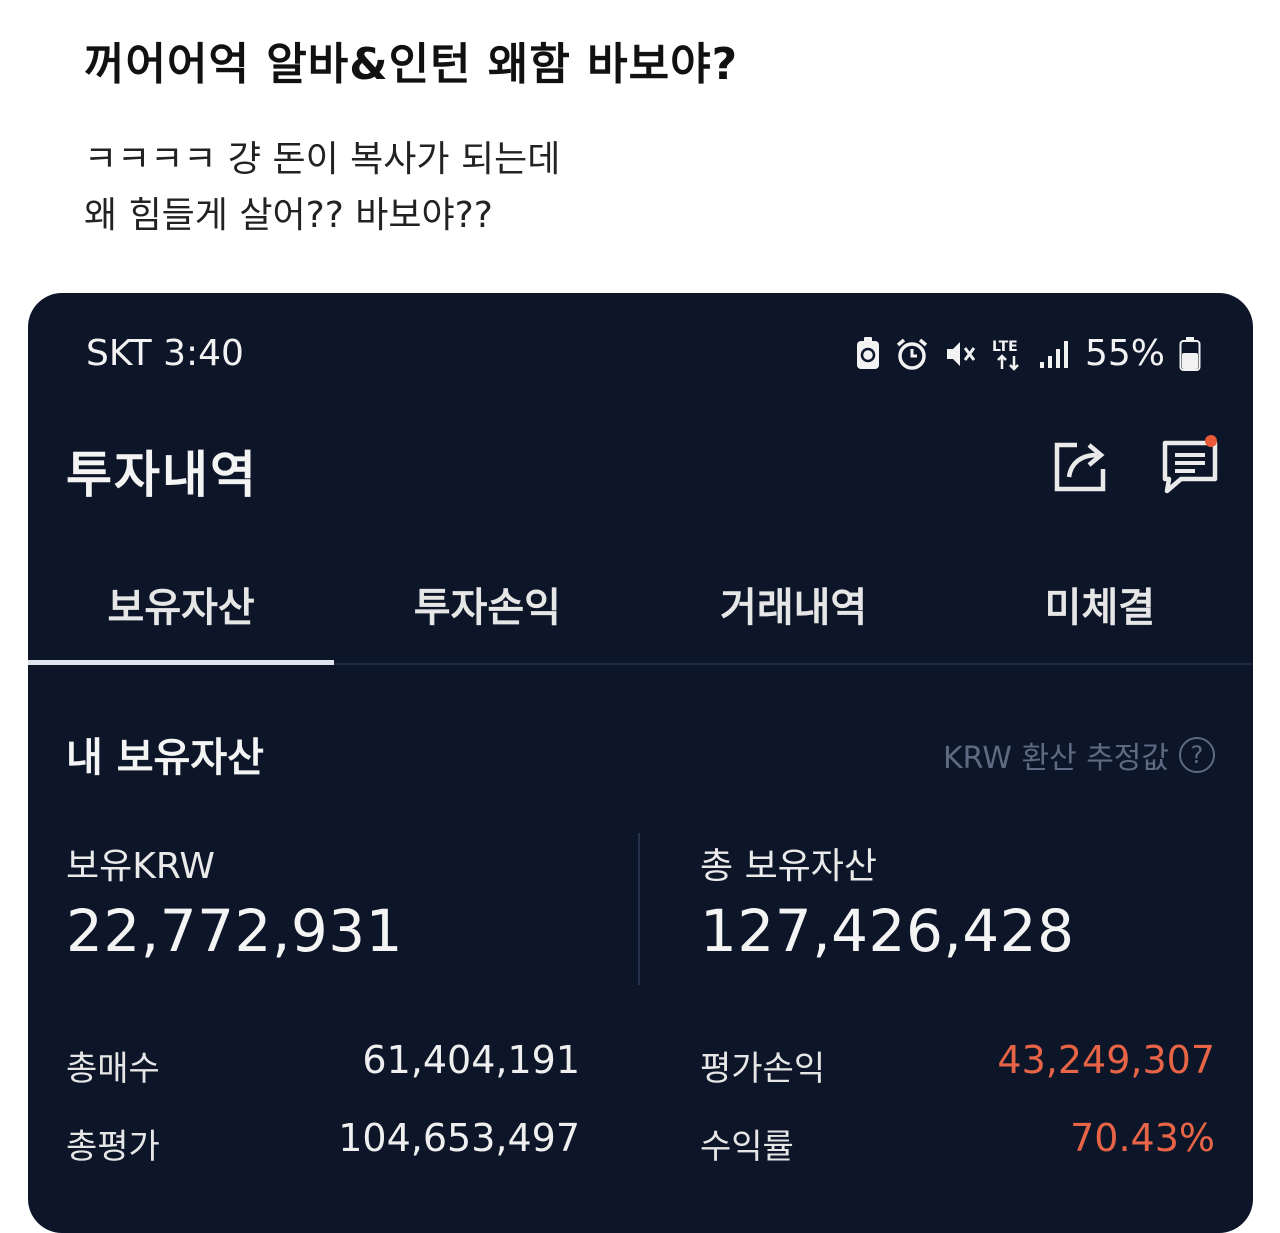 The height and width of the screenshot is (1233, 1280). Describe the element at coordinates (165, 353) in the screenshot. I see `status-carrier-time: SKT 3:40` at that location.